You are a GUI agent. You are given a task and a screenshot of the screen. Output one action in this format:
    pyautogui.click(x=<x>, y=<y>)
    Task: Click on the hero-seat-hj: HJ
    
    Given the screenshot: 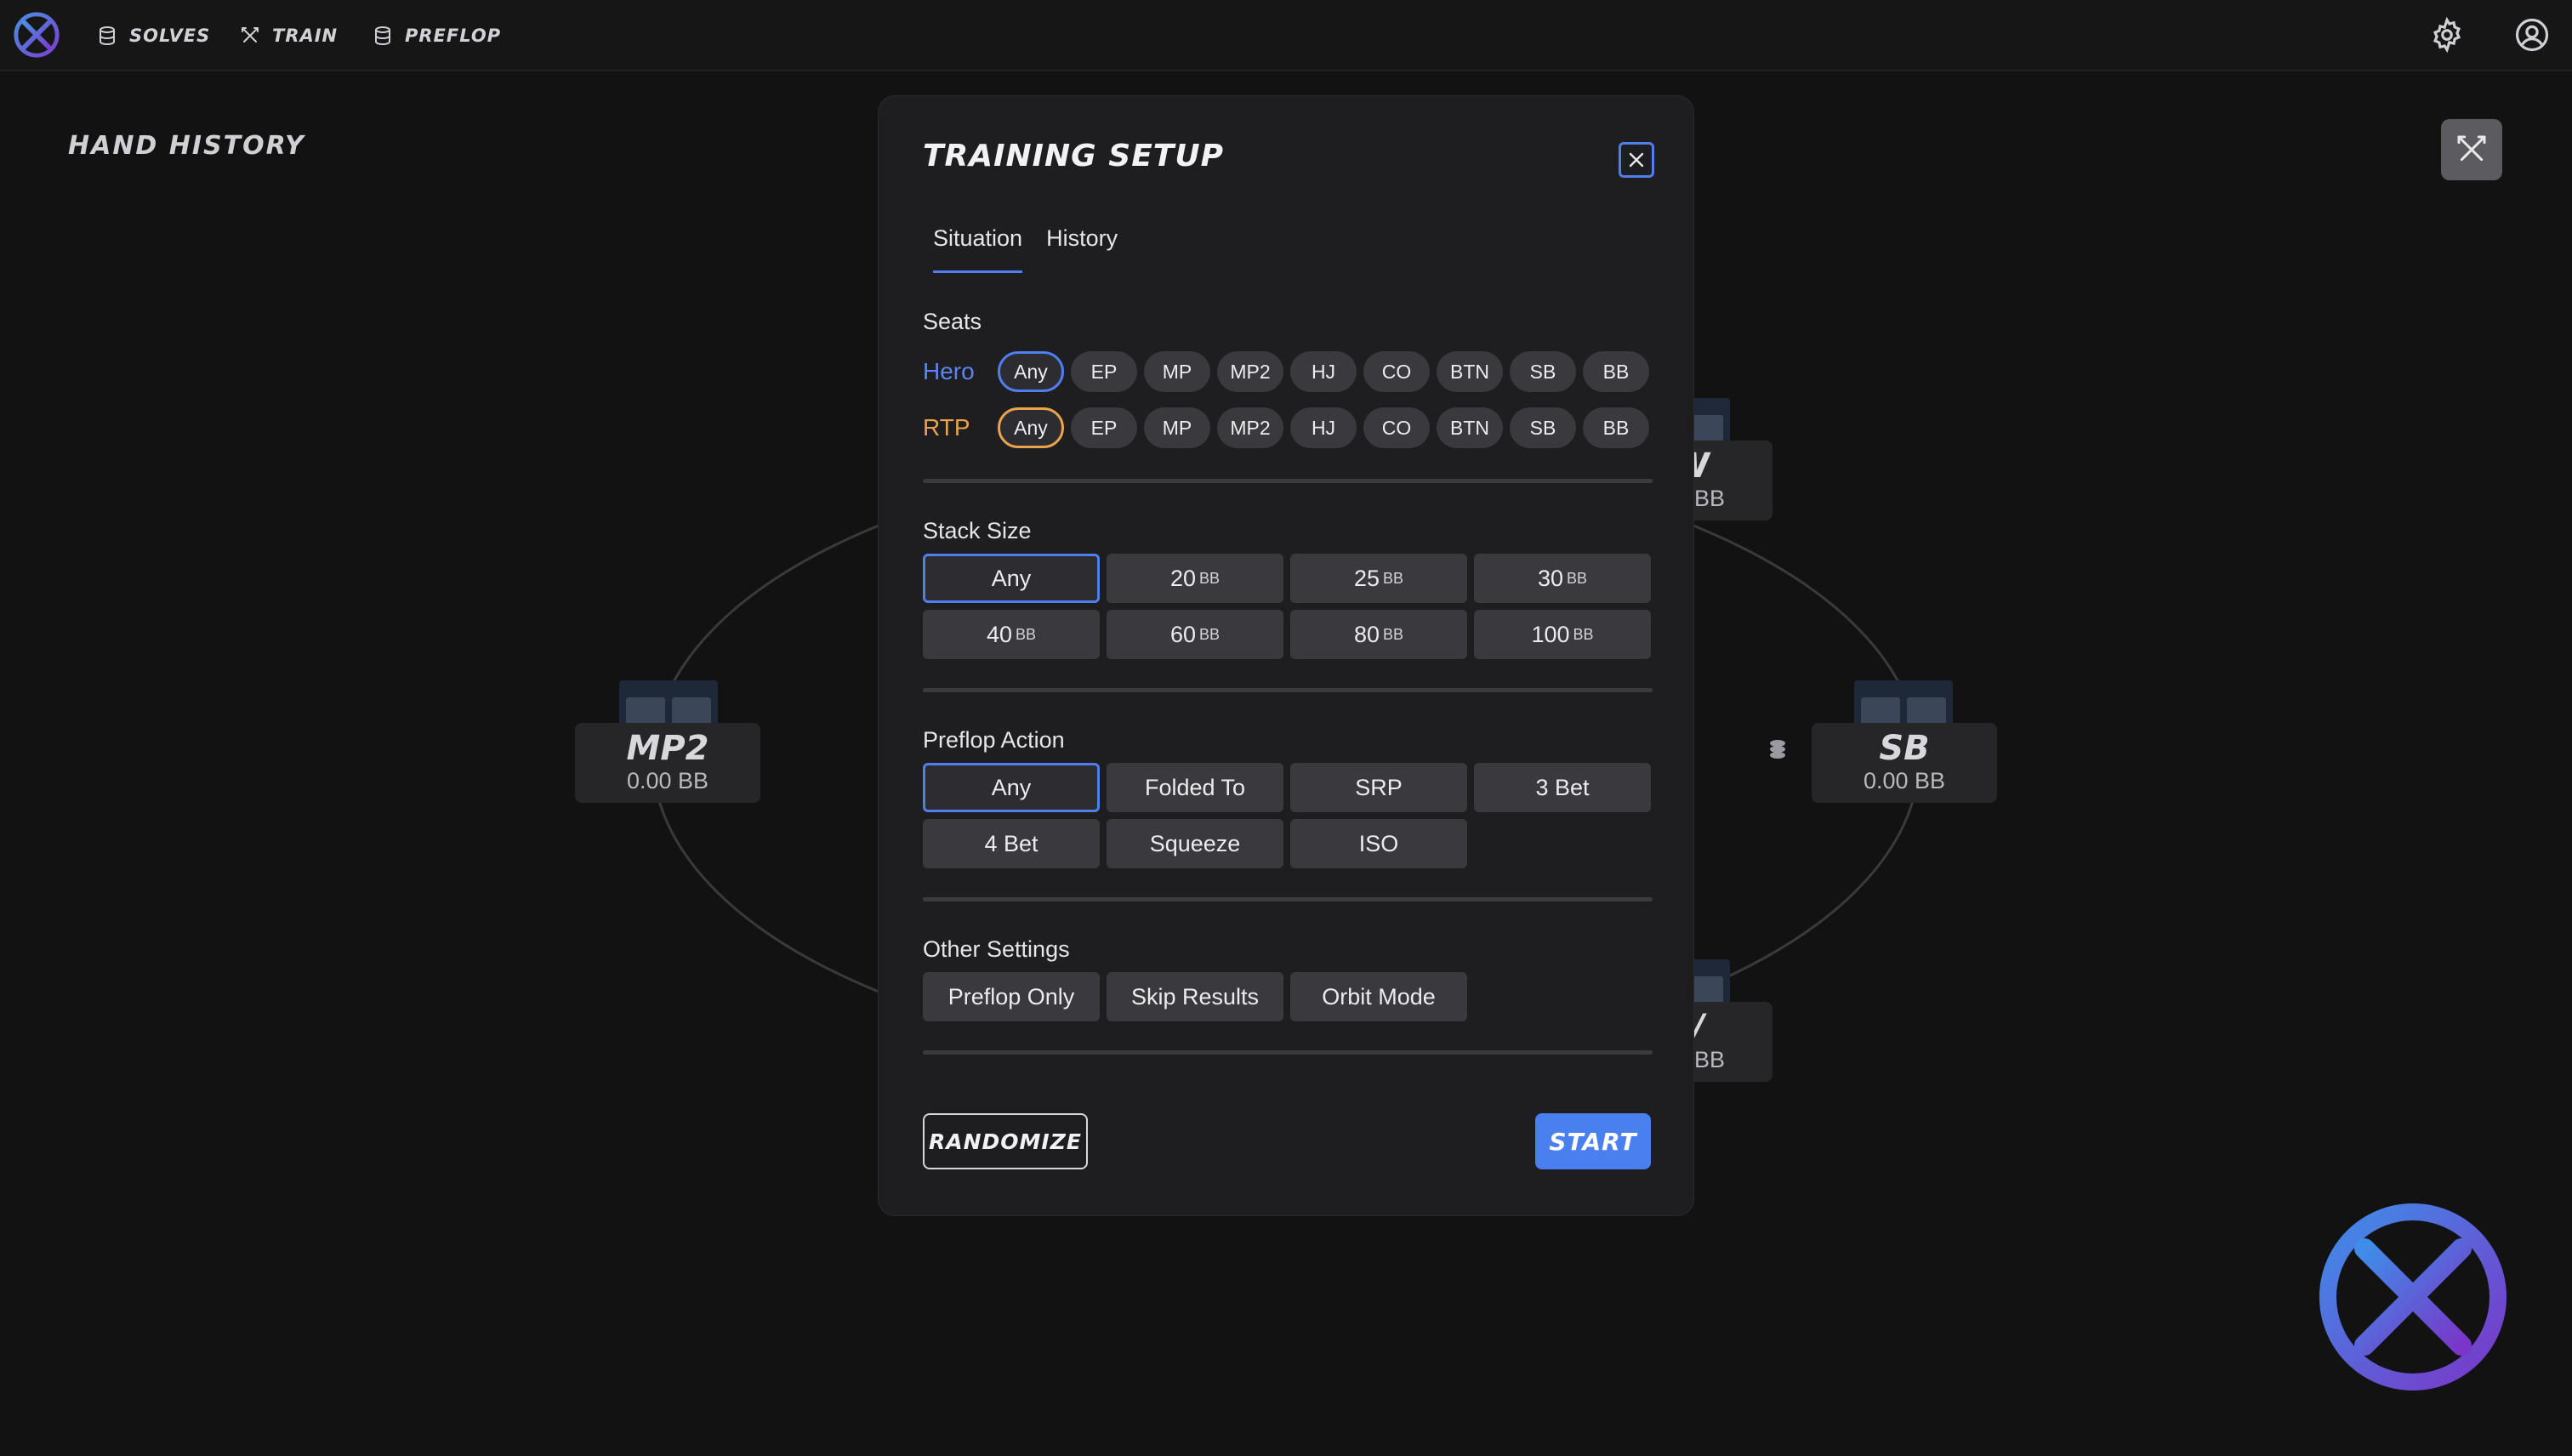 What is the action you would take?
    pyautogui.click(x=1324, y=371)
    